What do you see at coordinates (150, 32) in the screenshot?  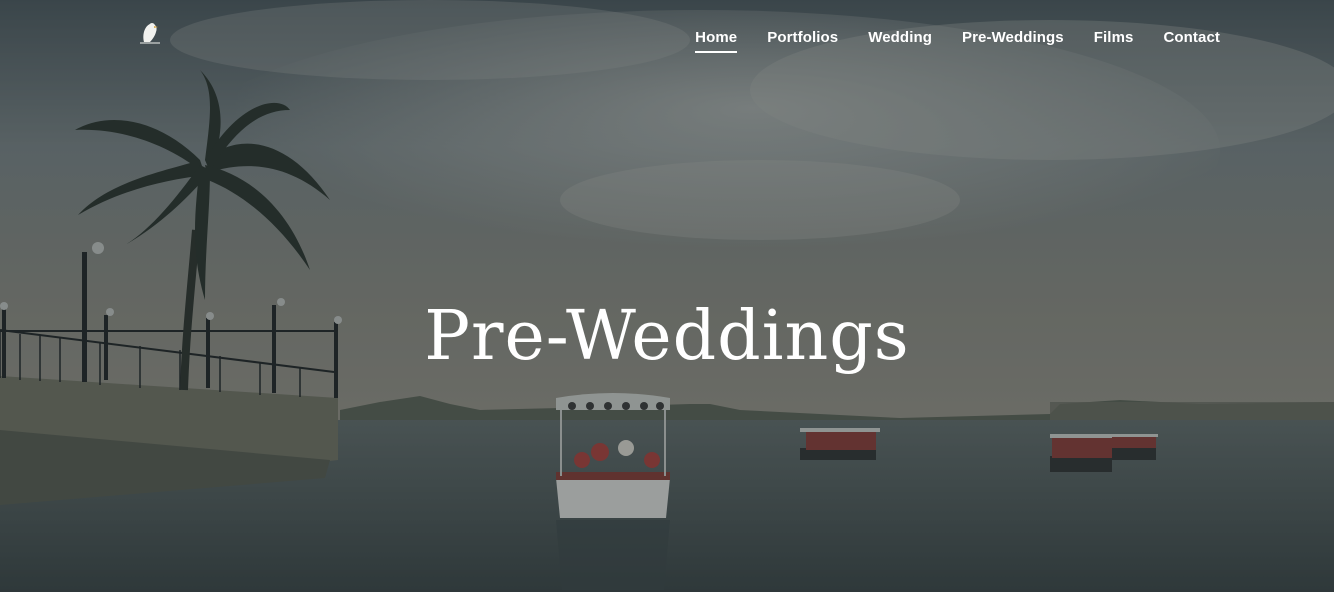 I see `bird-logo-icon` at bounding box center [150, 32].